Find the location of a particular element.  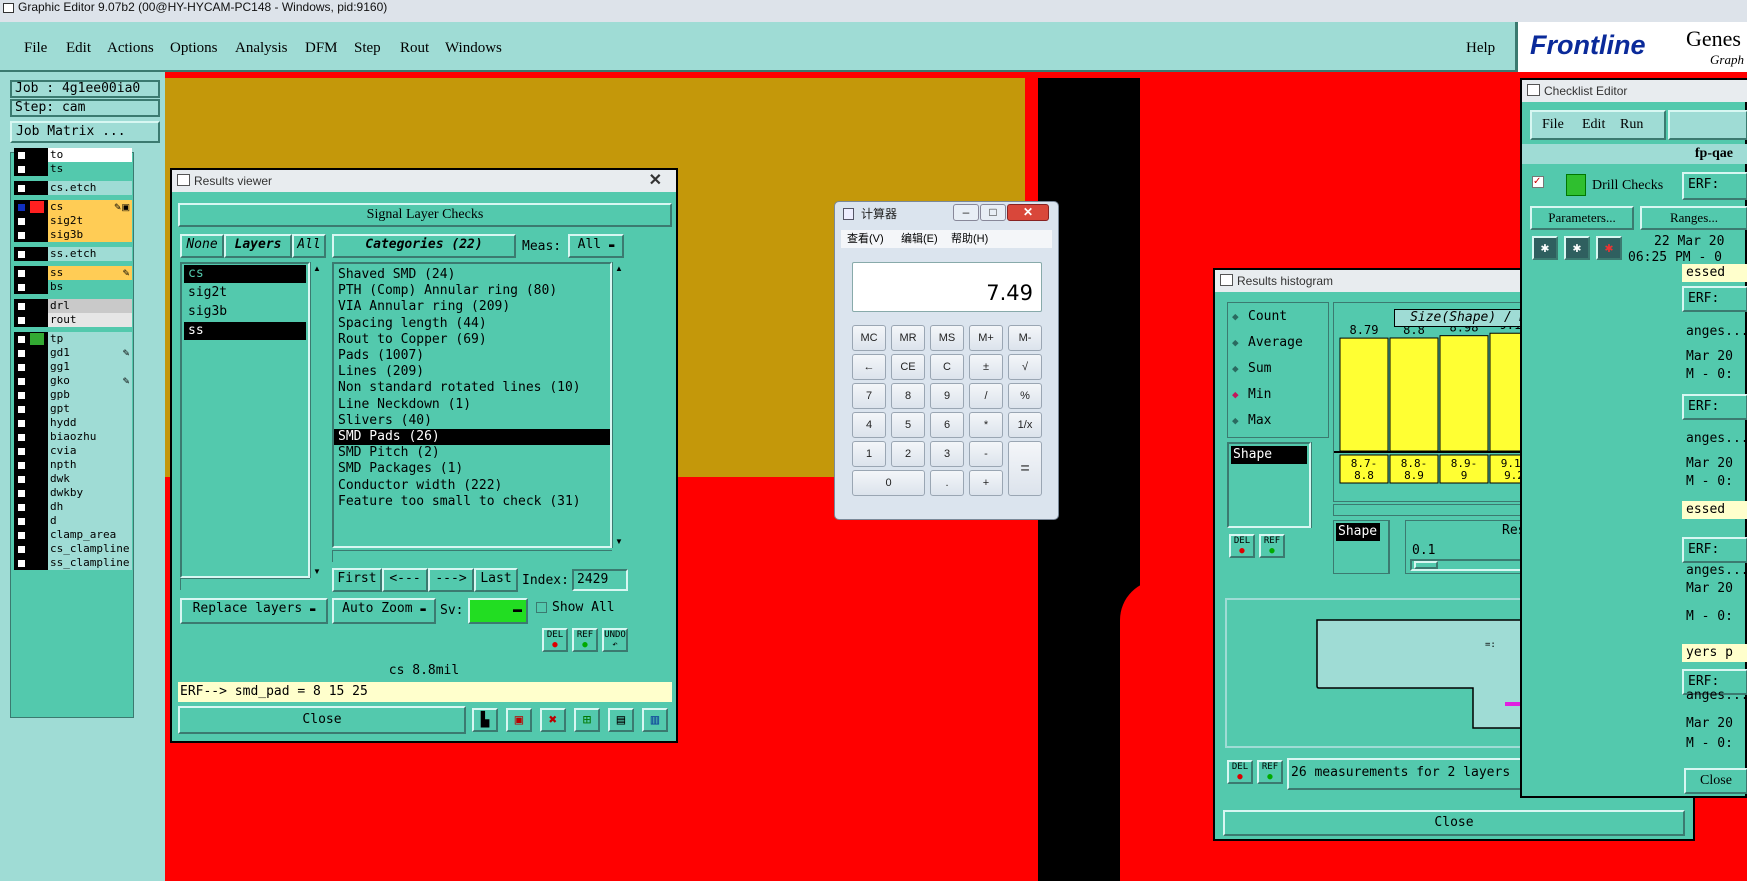

layer-name: gg1 is located at coordinates (90, 367).